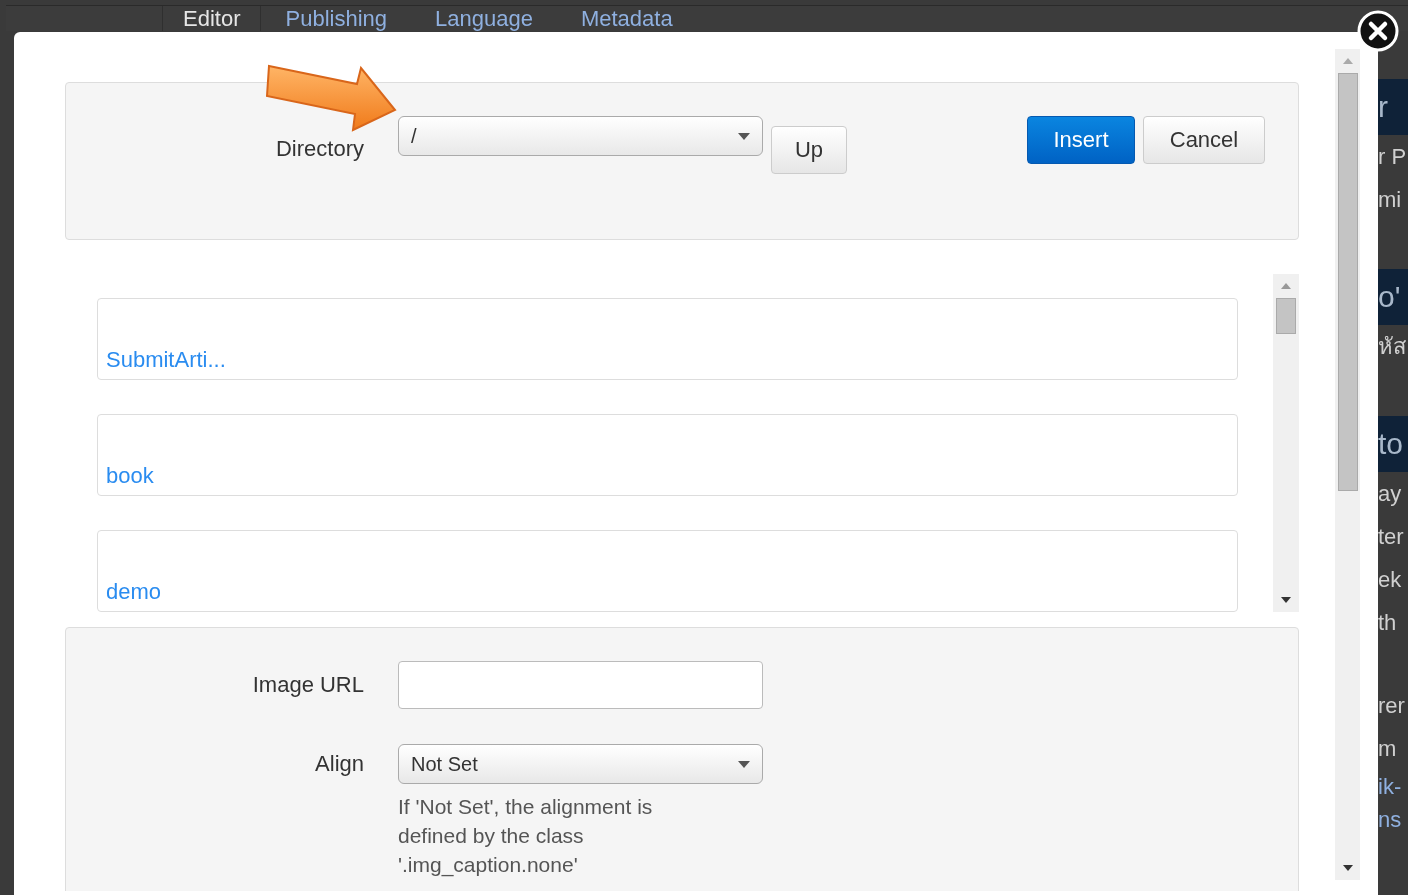 The image size is (1408, 895). Describe the element at coordinates (580, 764) in the screenshot. I see `align-select: Not Set` at that location.